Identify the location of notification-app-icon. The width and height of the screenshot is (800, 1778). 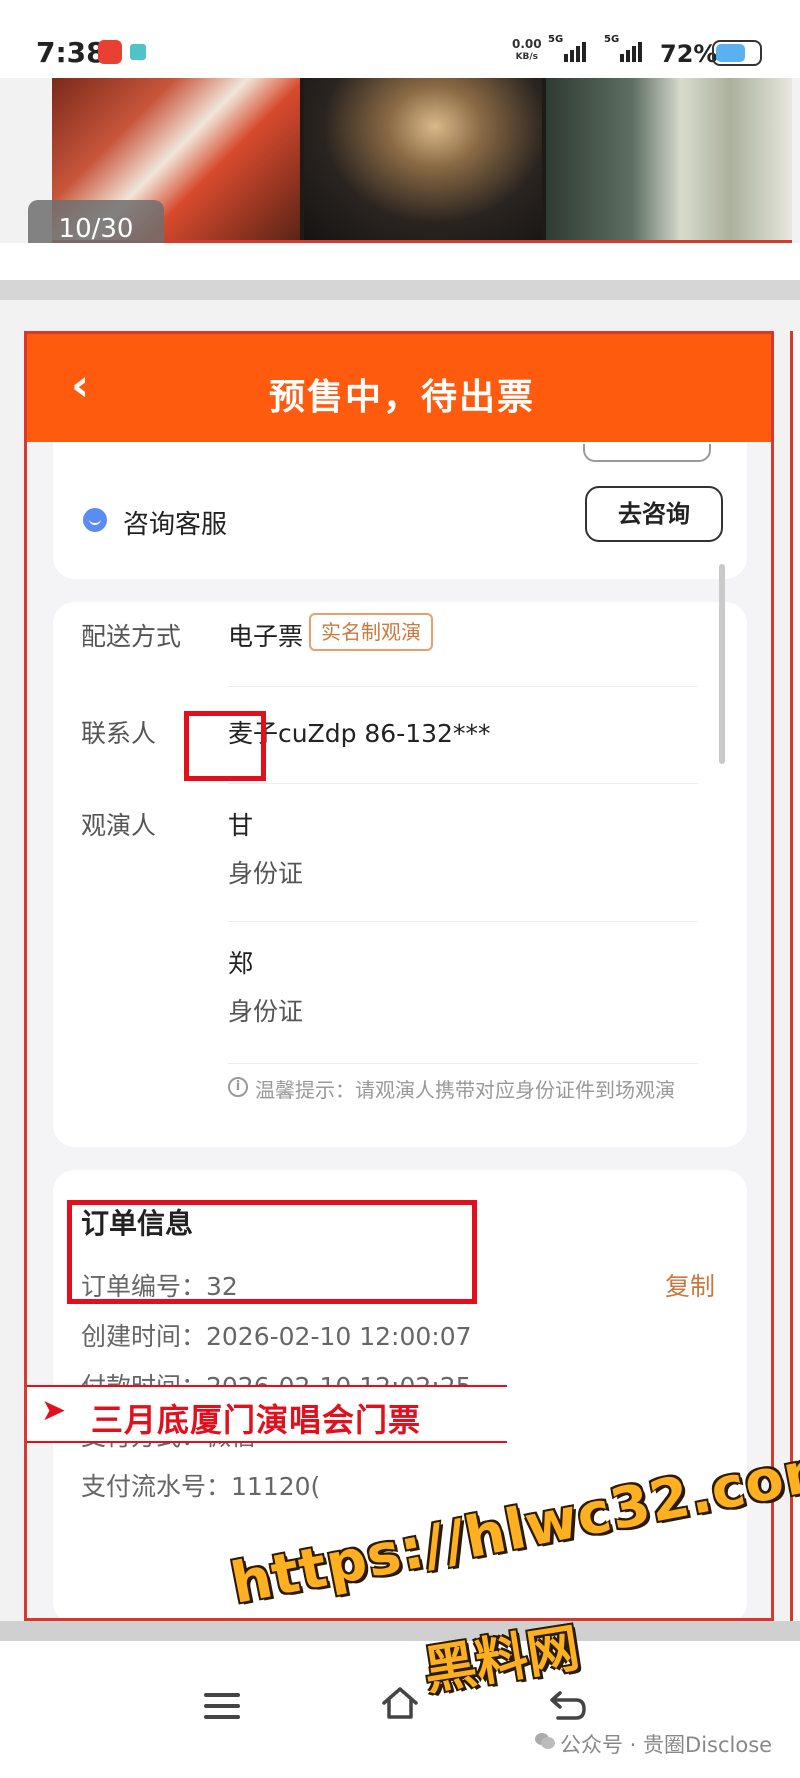
(110, 52).